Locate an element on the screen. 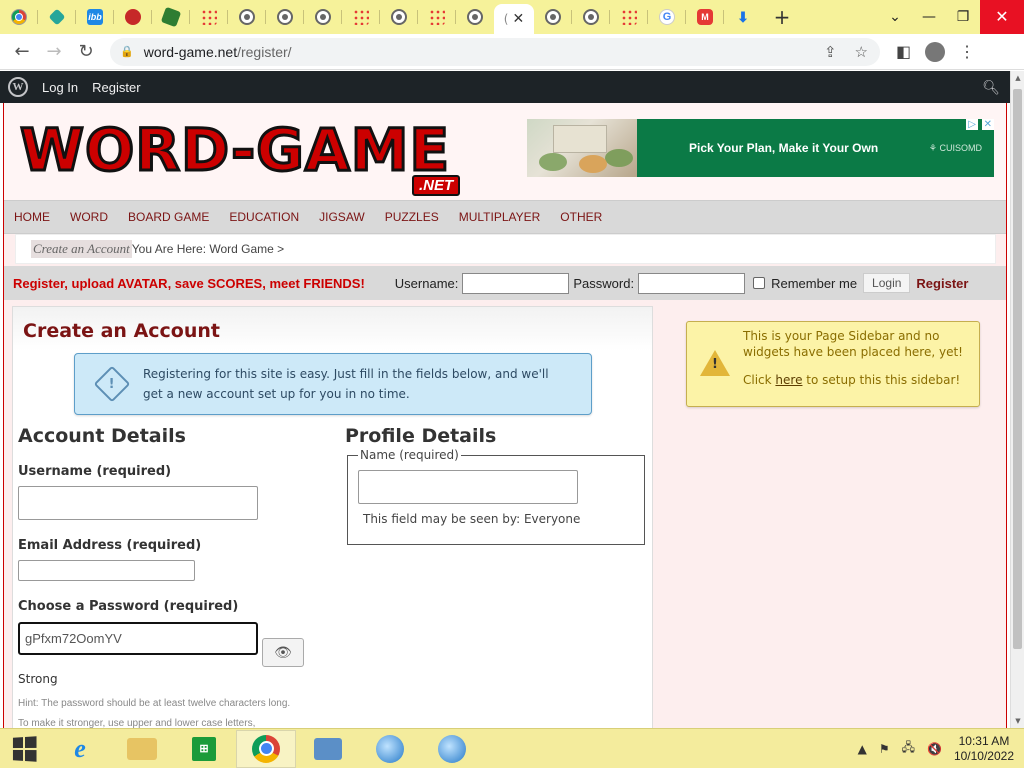  lock-icon: 🔒 is located at coordinates (127, 52).